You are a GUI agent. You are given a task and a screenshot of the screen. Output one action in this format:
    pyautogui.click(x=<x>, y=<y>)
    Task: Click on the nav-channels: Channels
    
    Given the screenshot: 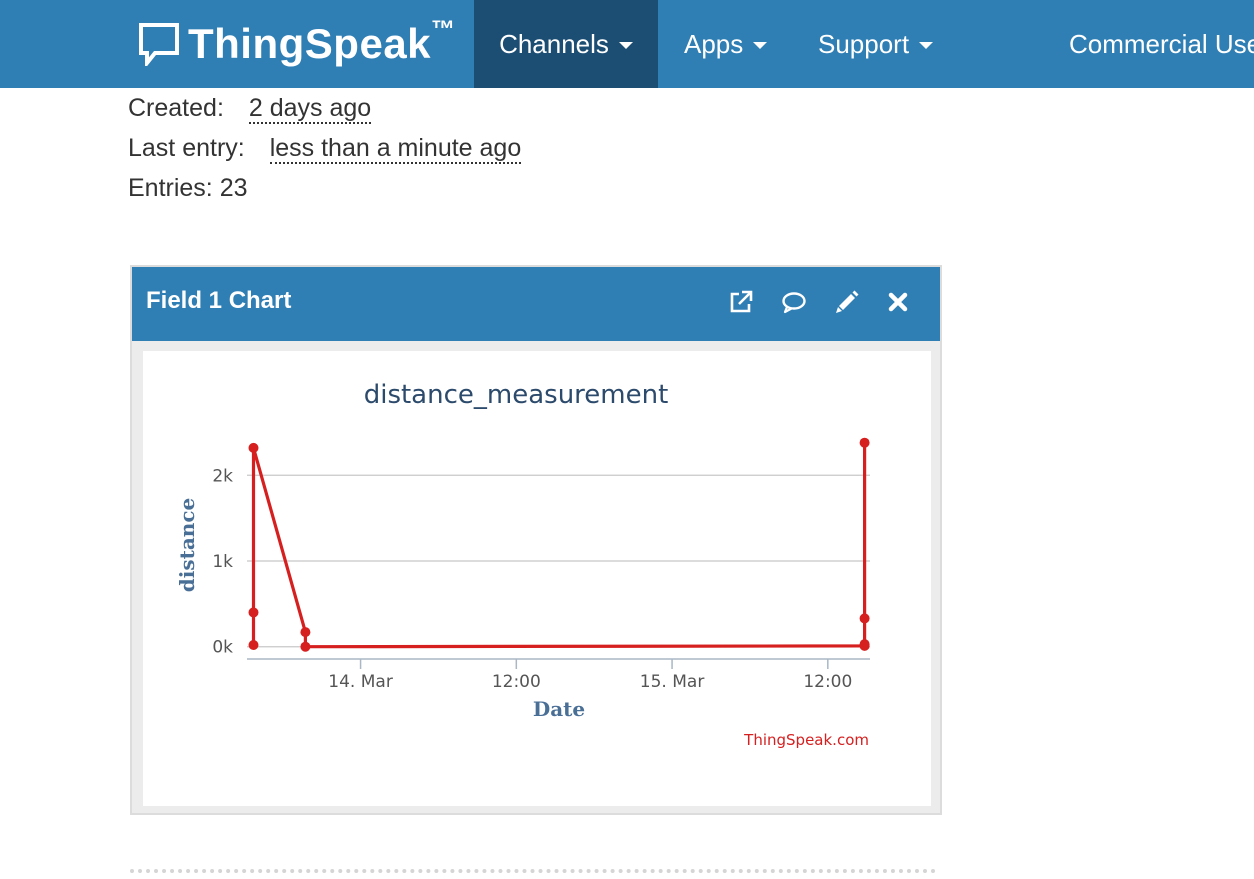 What is the action you would take?
    pyautogui.click(x=566, y=44)
    